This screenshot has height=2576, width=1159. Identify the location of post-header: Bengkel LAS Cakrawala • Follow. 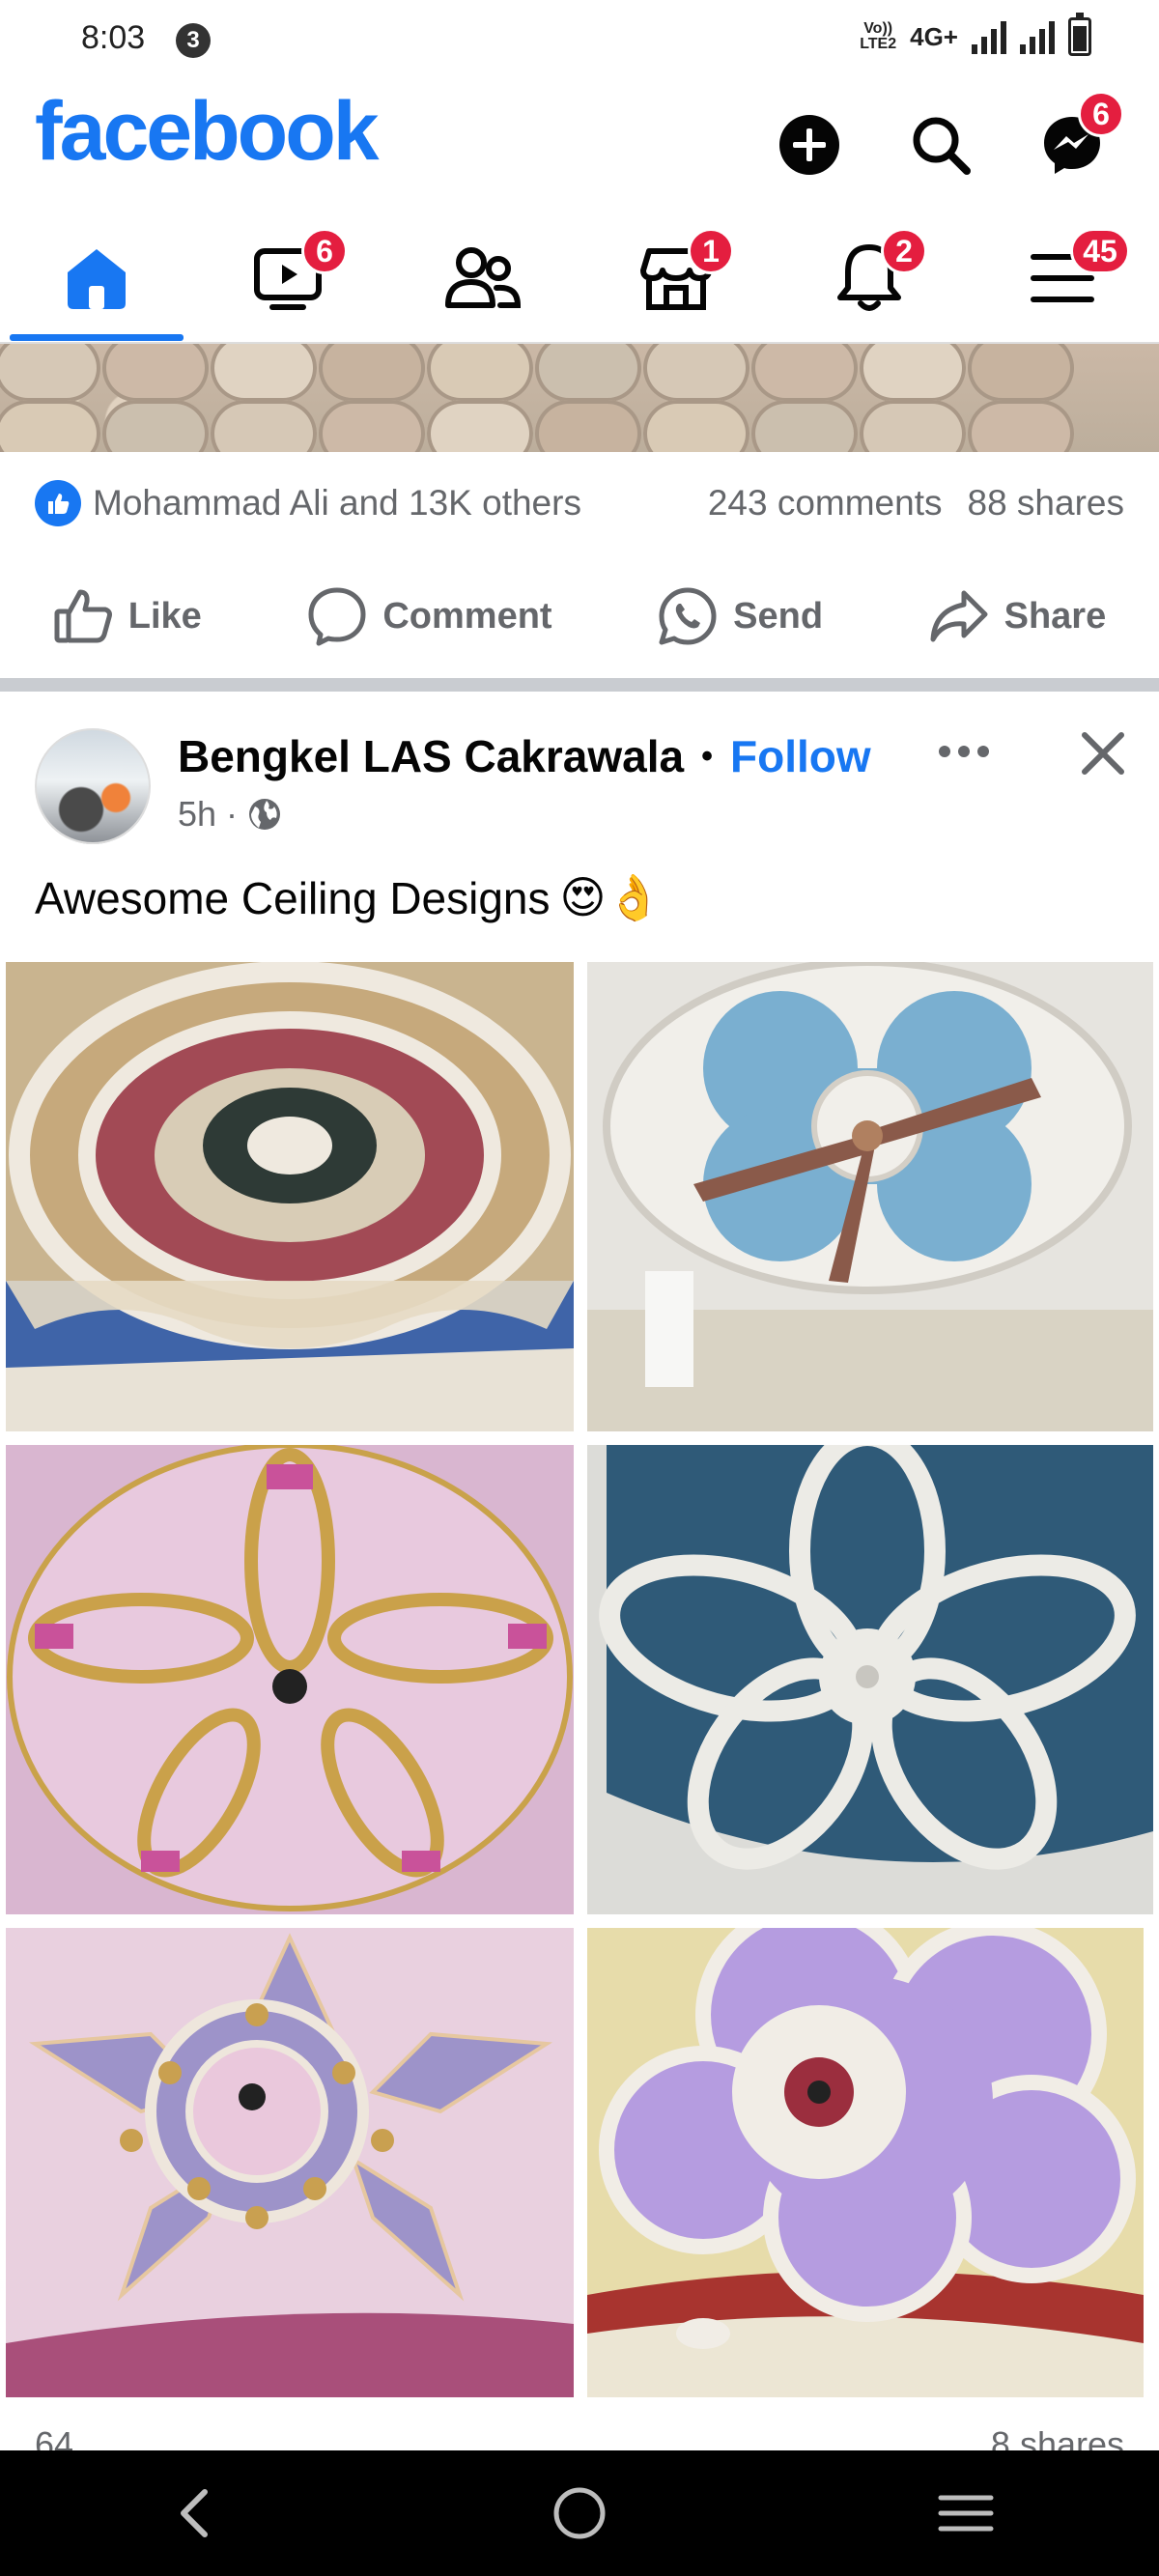
(524, 756).